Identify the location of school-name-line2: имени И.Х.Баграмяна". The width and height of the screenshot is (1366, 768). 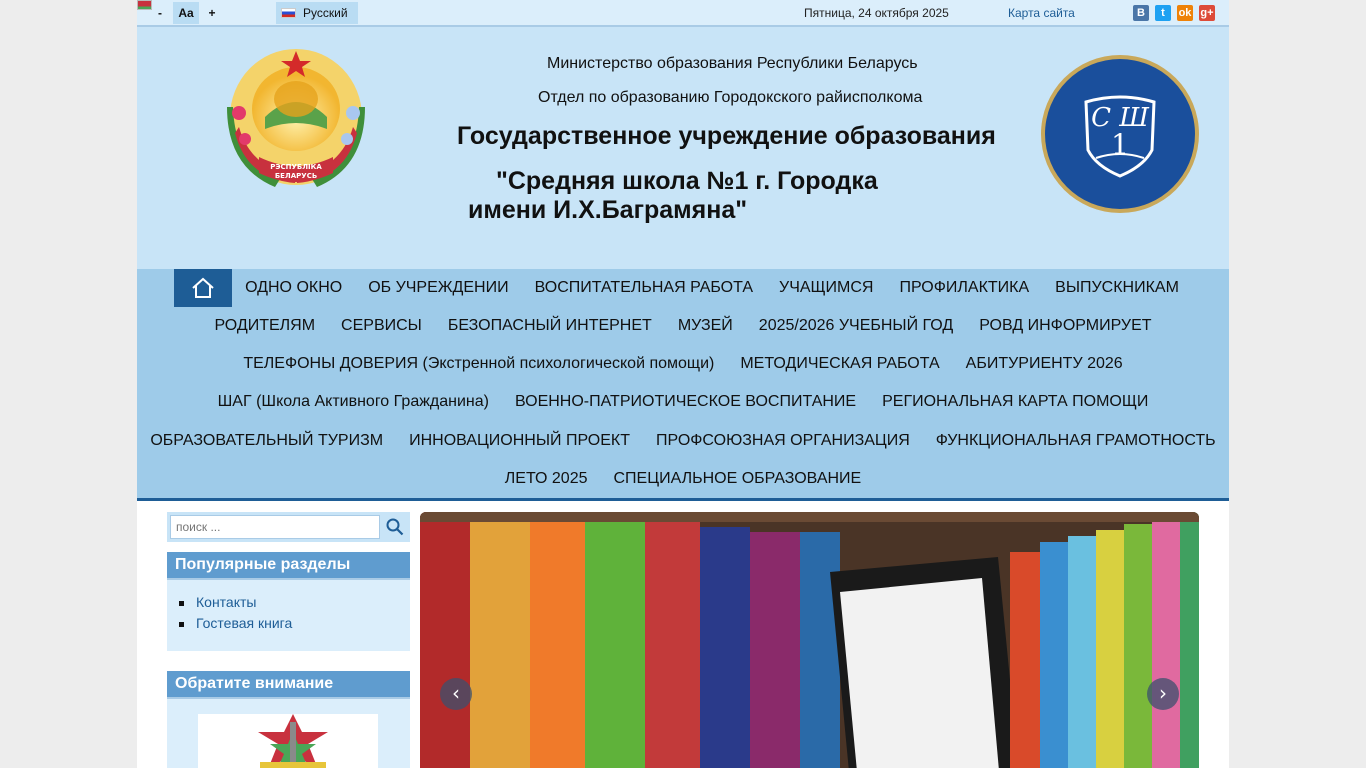
(608, 210).